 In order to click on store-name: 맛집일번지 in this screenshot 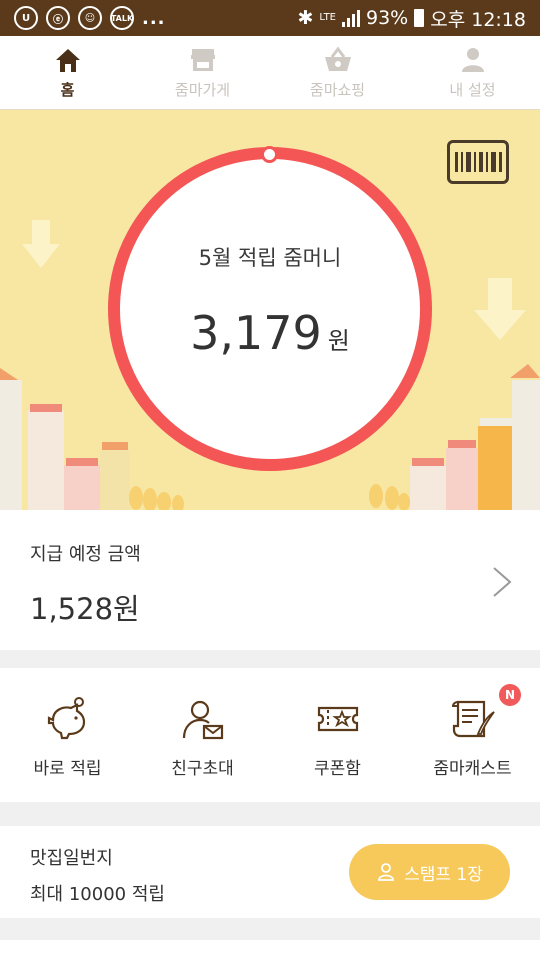, I will do `click(71, 858)`.